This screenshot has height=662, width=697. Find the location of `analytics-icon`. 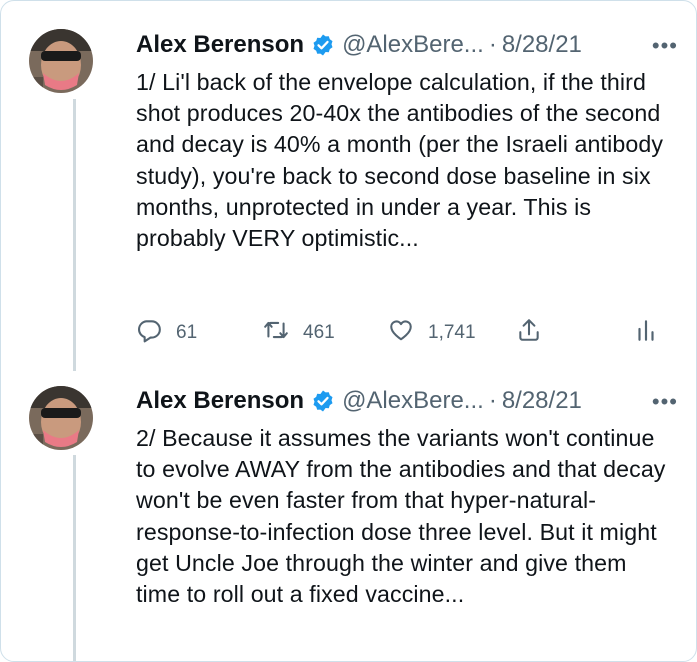

analytics-icon is located at coordinates (646, 333).